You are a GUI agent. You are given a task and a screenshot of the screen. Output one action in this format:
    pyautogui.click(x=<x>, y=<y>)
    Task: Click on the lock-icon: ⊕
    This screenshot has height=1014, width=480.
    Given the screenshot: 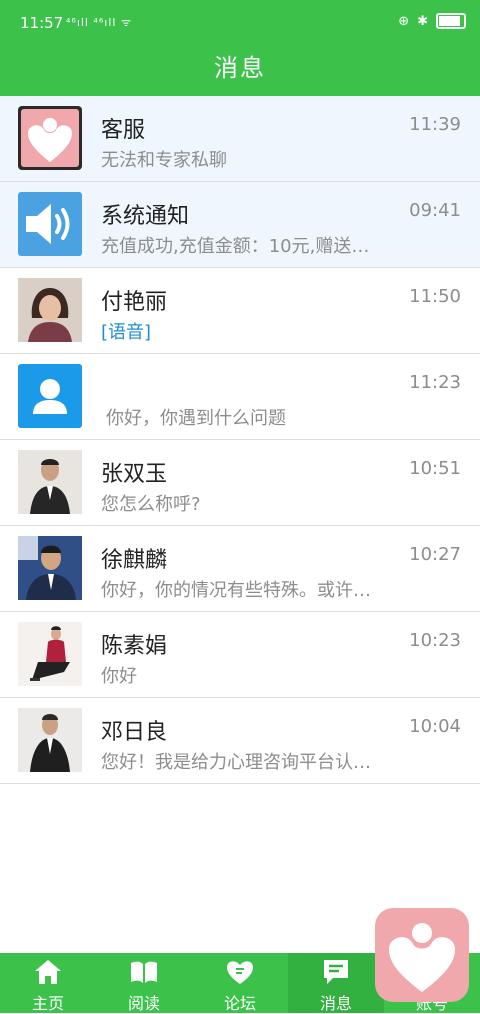 What is the action you would take?
    pyautogui.click(x=404, y=21)
    